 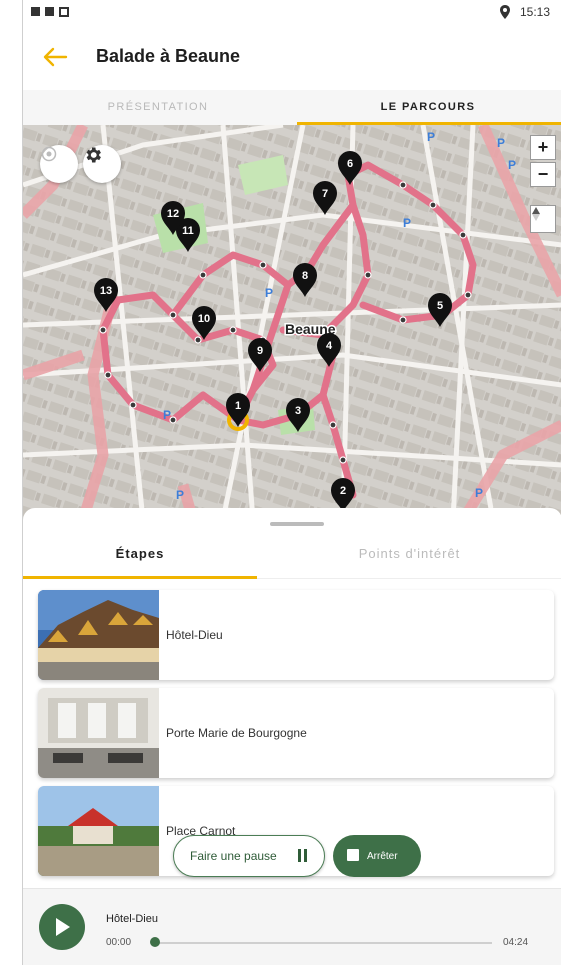 I want to click on page-title: Balade à Beaune, so click(x=168, y=56).